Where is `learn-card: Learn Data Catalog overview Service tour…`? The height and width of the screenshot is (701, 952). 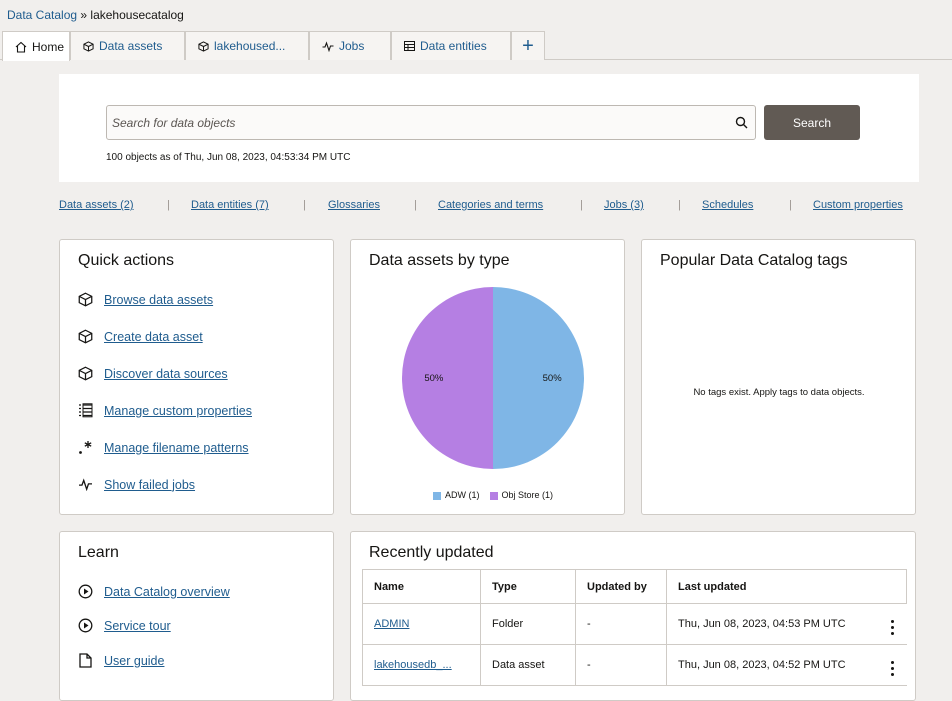 learn-card: Learn Data Catalog overview Service tour… is located at coordinates (196, 616).